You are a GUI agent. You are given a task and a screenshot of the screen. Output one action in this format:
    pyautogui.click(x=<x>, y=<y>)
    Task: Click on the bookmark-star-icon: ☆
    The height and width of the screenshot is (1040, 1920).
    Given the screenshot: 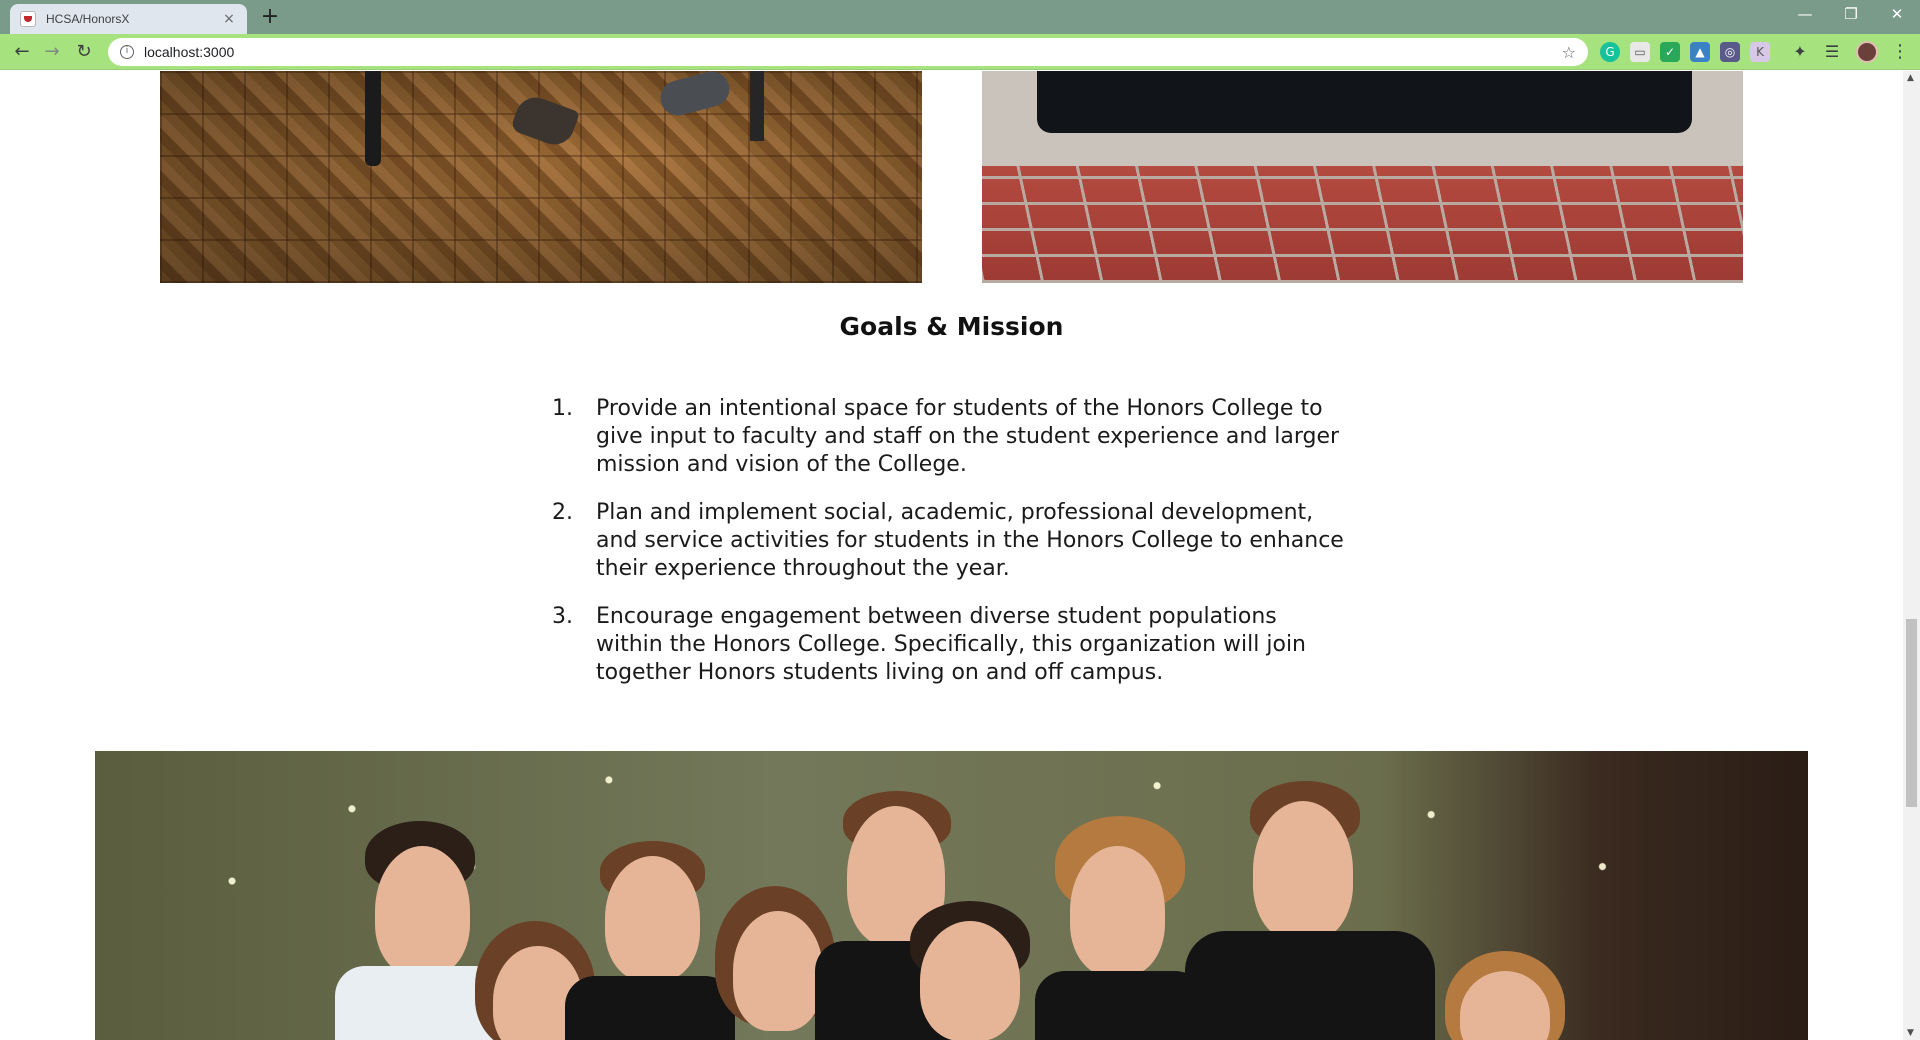 What is the action you would take?
    pyautogui.click(x=1569, y=52)
    